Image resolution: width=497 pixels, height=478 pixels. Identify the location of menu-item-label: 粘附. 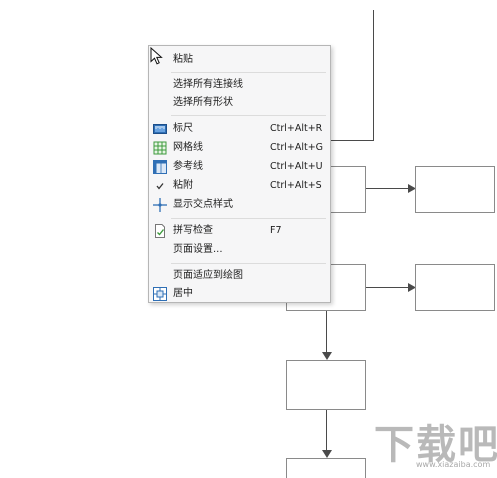
(183, 185).